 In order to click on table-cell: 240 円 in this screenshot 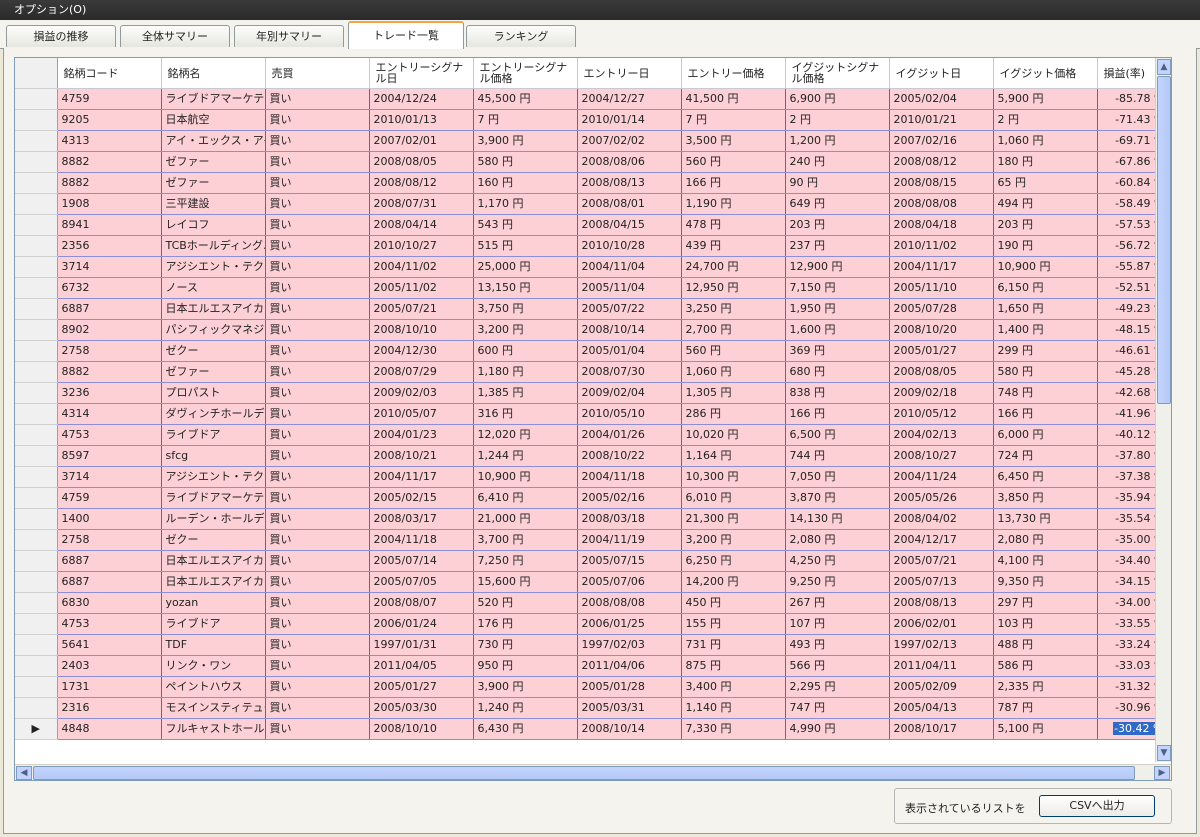, I will do `click(837, 162)`.